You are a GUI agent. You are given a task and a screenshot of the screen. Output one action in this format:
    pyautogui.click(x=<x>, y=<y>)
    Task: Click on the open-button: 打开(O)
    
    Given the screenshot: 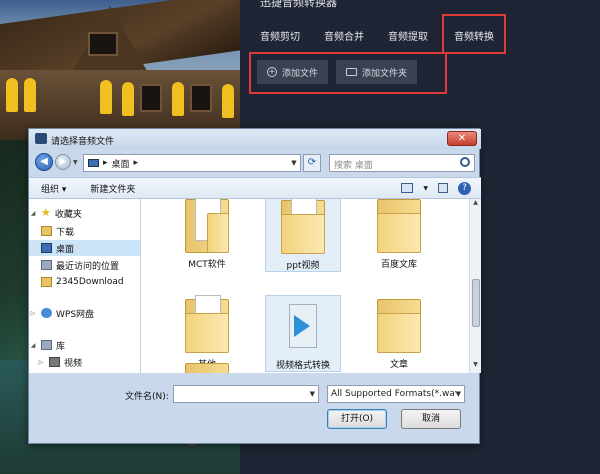 What is the action you would take?
    pyautogui.click(x=357, y=419)
    